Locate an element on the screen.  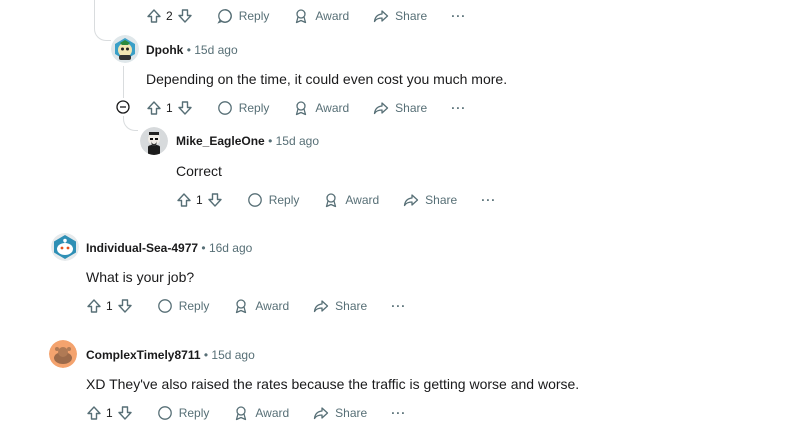
comment-action-bar: 2 Reply Award Share ··· is located at coordinates (306, 16).